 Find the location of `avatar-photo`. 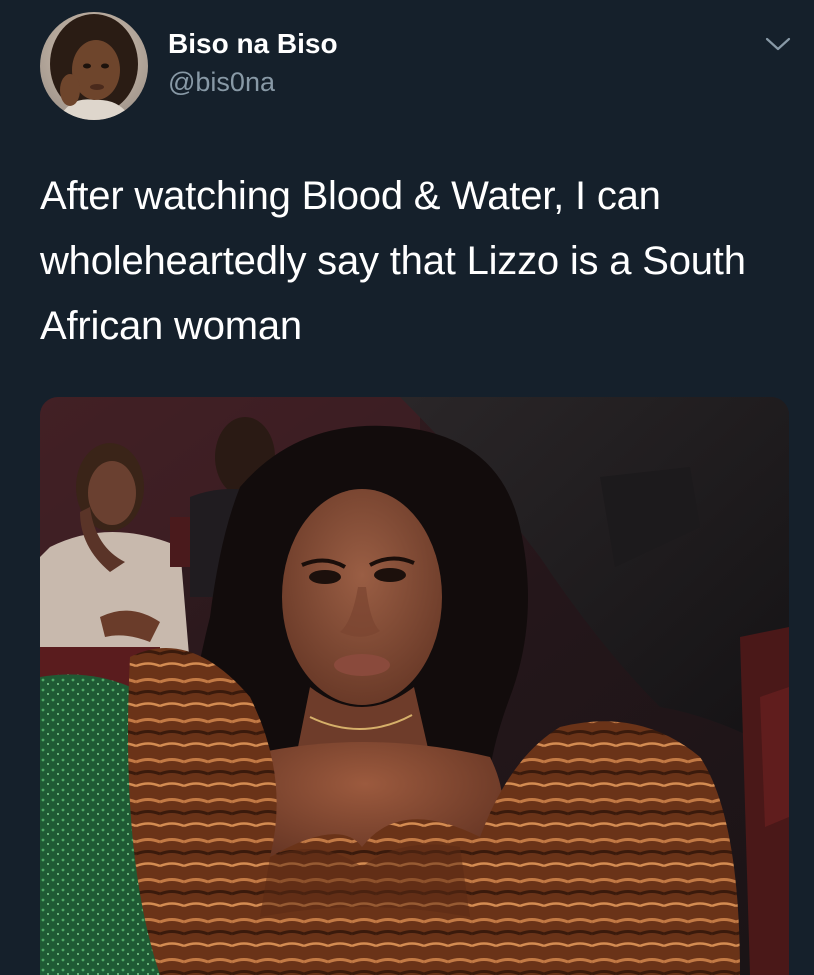

avatar-photo is located at coordinates (94, 66).